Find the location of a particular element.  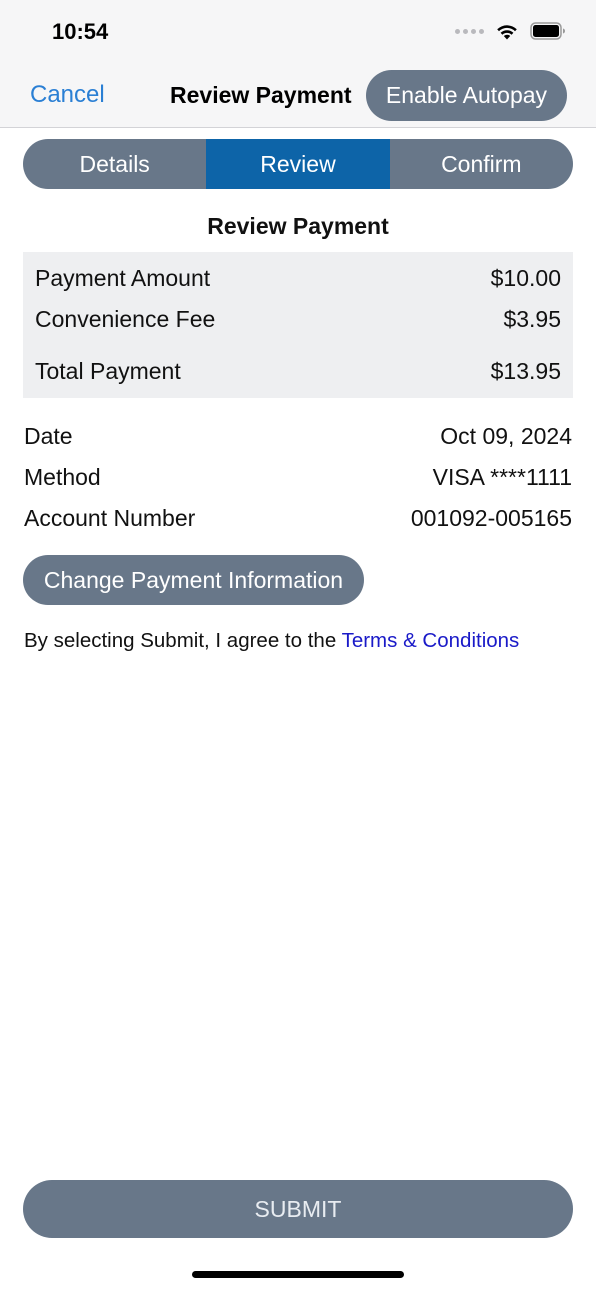

total-payment-label: Total Payment is located at coordinates (108, 371).